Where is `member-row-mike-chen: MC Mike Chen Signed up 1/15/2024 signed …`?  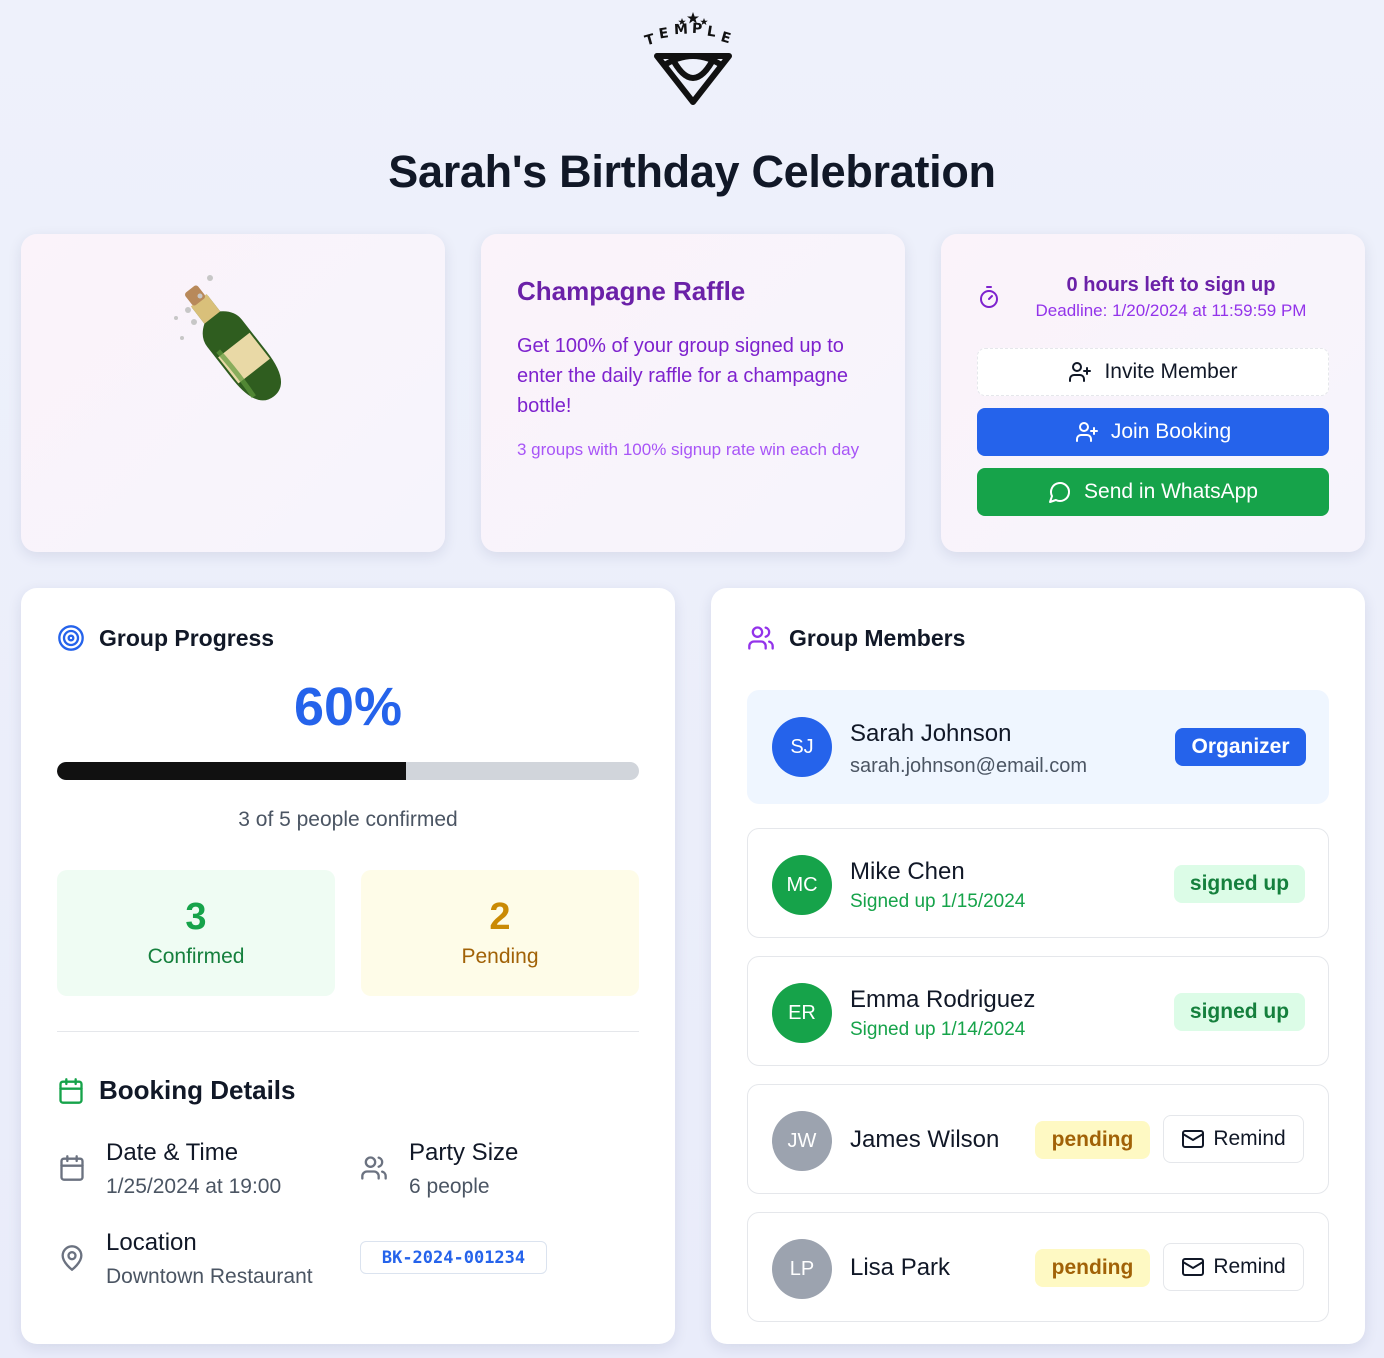 member-row-mike-chen: MC Mike Chen Signed up 1/15/2024 signed … is located at coordinates (1038, 883).